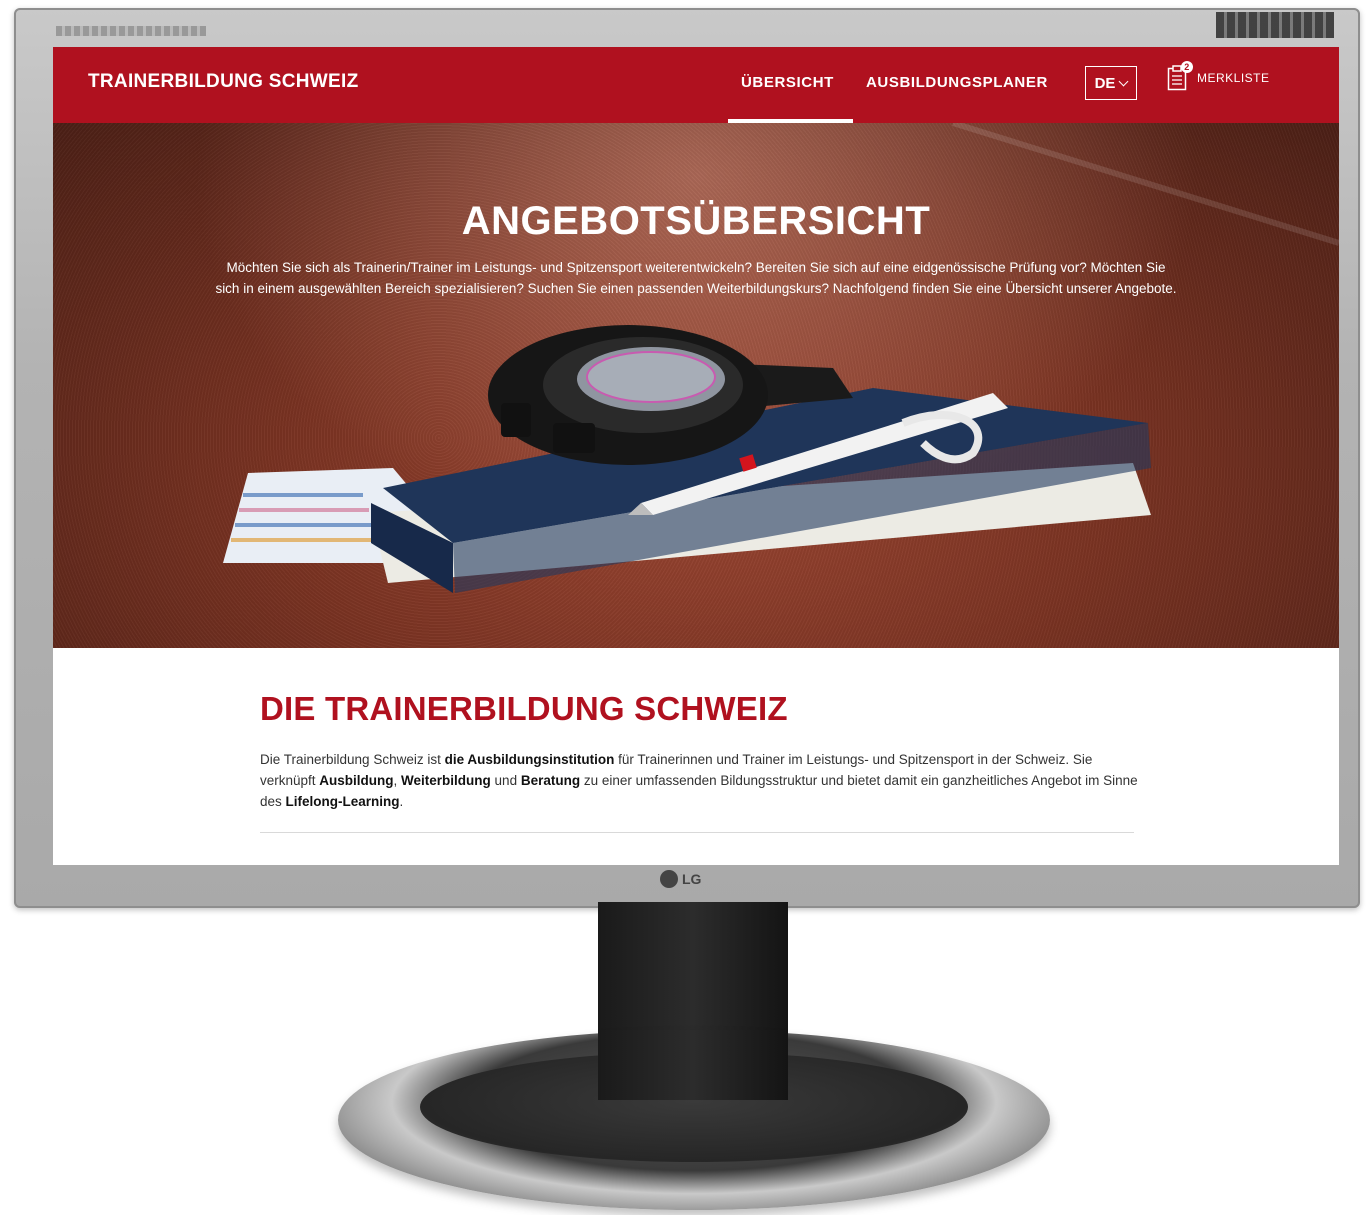 The width and height of the screenshot is (1366, 1215). I want to click on language-select-value: DE, so click(1105, 83).